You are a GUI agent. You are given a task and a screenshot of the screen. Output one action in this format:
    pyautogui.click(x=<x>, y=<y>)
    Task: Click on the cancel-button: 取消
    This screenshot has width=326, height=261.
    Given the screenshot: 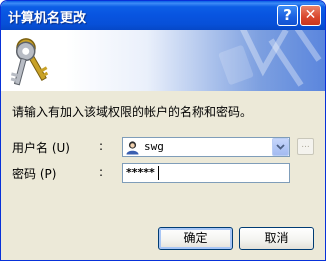 What is the action you would take?
    pyautogui.click(x=276, y=238)
    